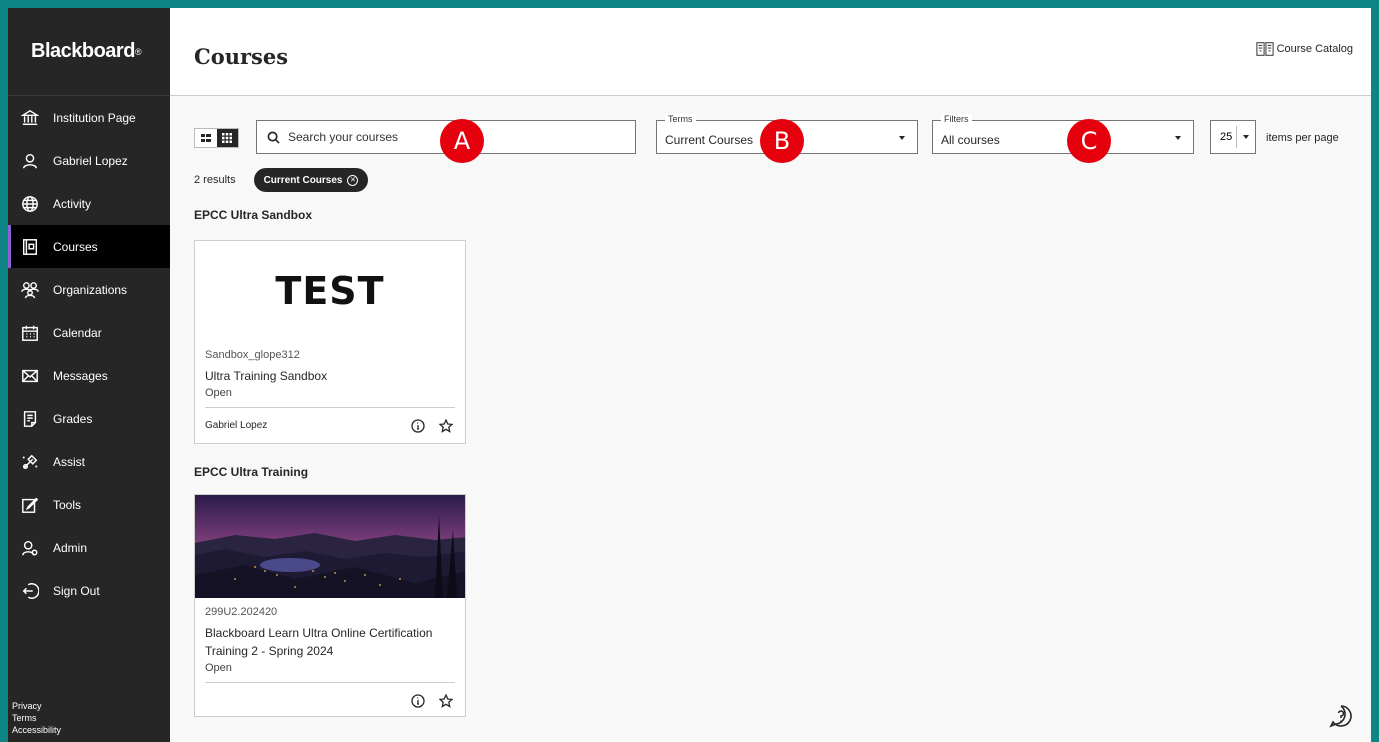 The width and height of the screenshot is (1379, 742). I want to click on items-per-page-select: 25, so click(1233, 137).